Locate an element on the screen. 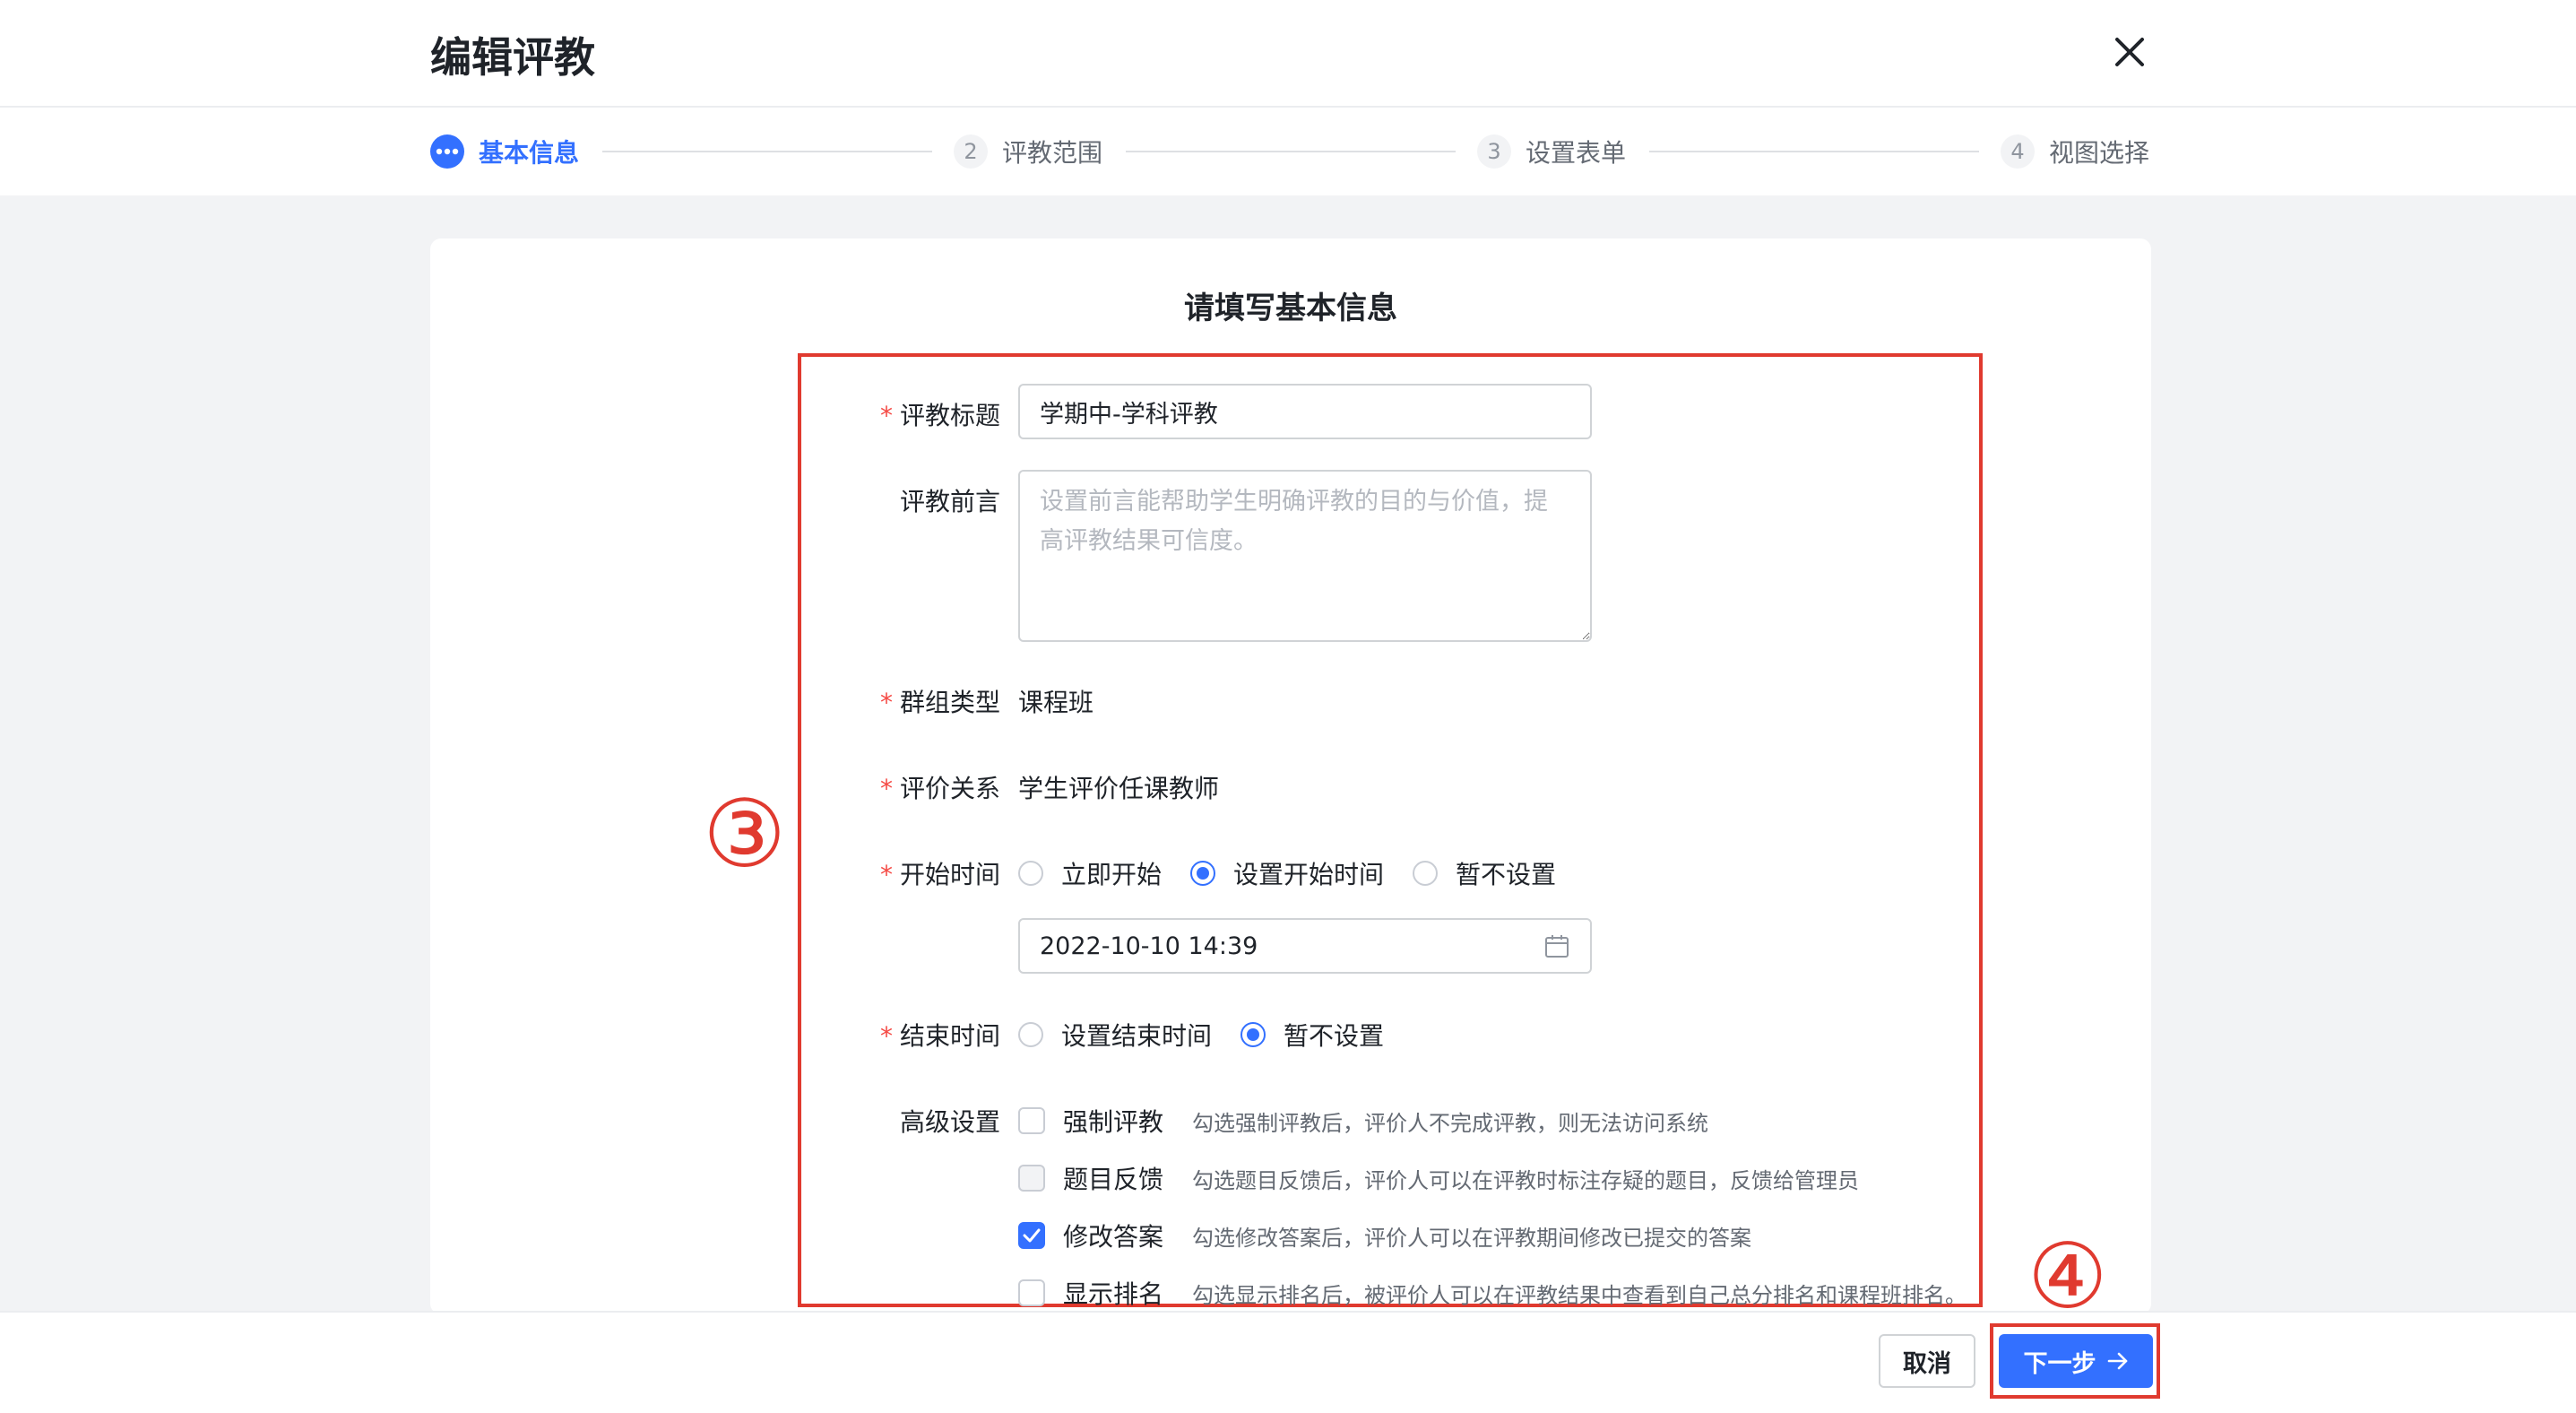 This screenshot has width=2576, height=1413. checkbox-force-evaluation is located at coordinates (1031, 1120).